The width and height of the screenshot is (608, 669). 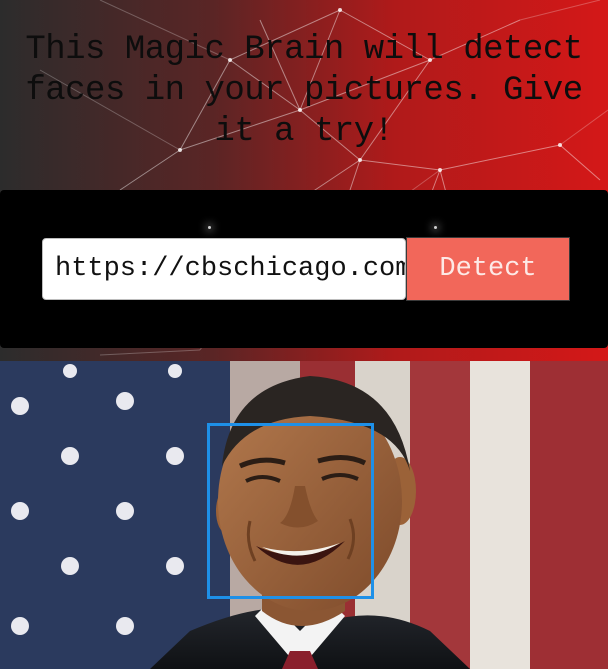 What do you see at coordinates (290, 511) in the screenshot?
I see `face-bounding-box` at bounding box center [290, 511].